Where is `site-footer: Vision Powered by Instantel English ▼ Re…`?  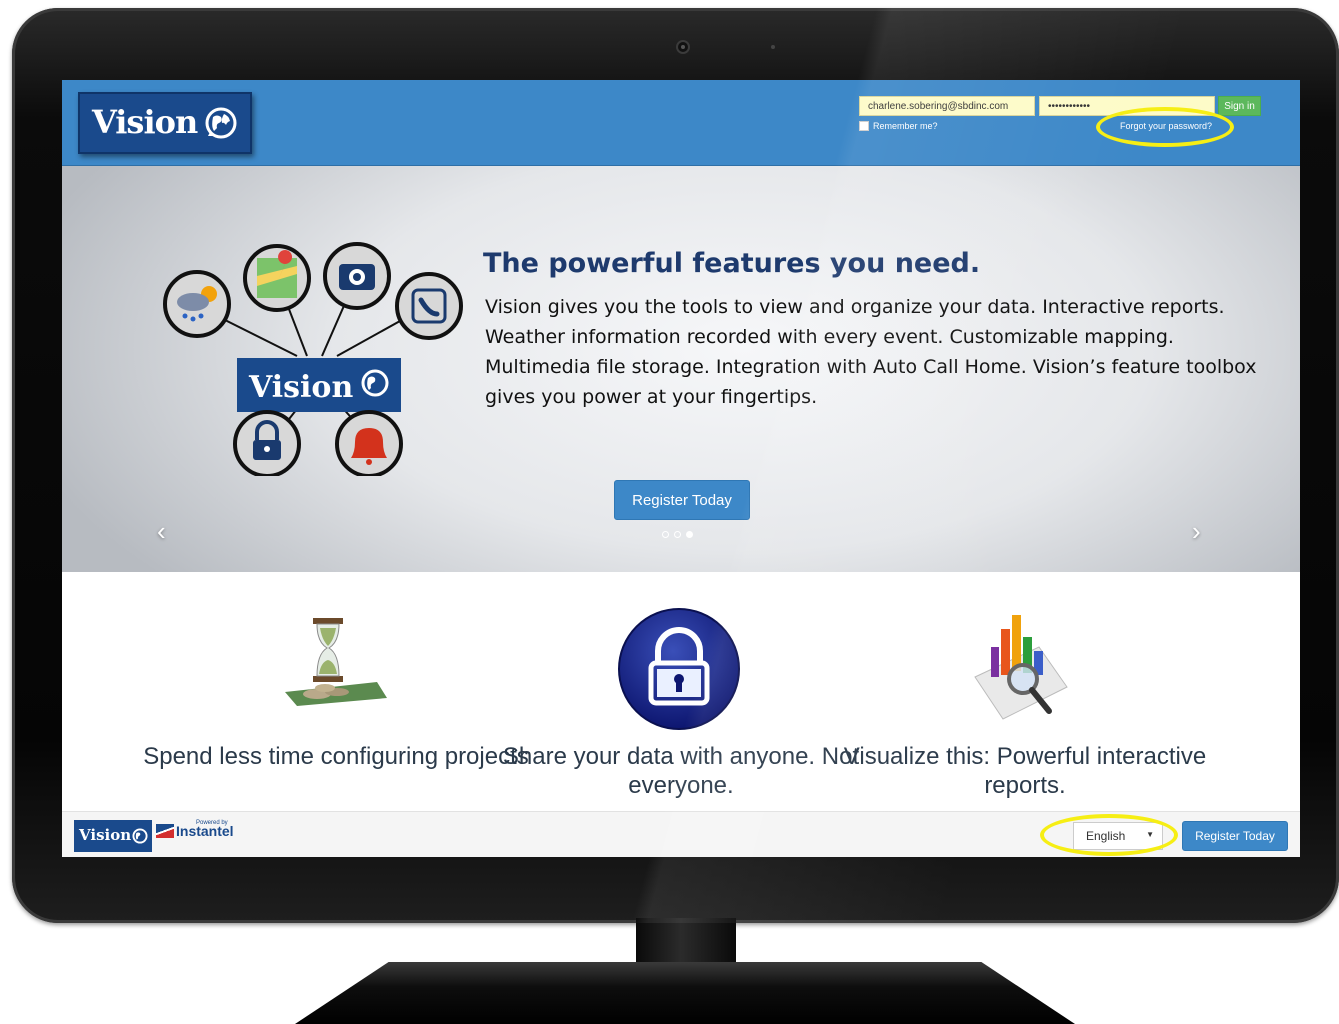 site-footer: Vision Powered by Instantel English ▼ Re… is located at coordinates (681, 834).